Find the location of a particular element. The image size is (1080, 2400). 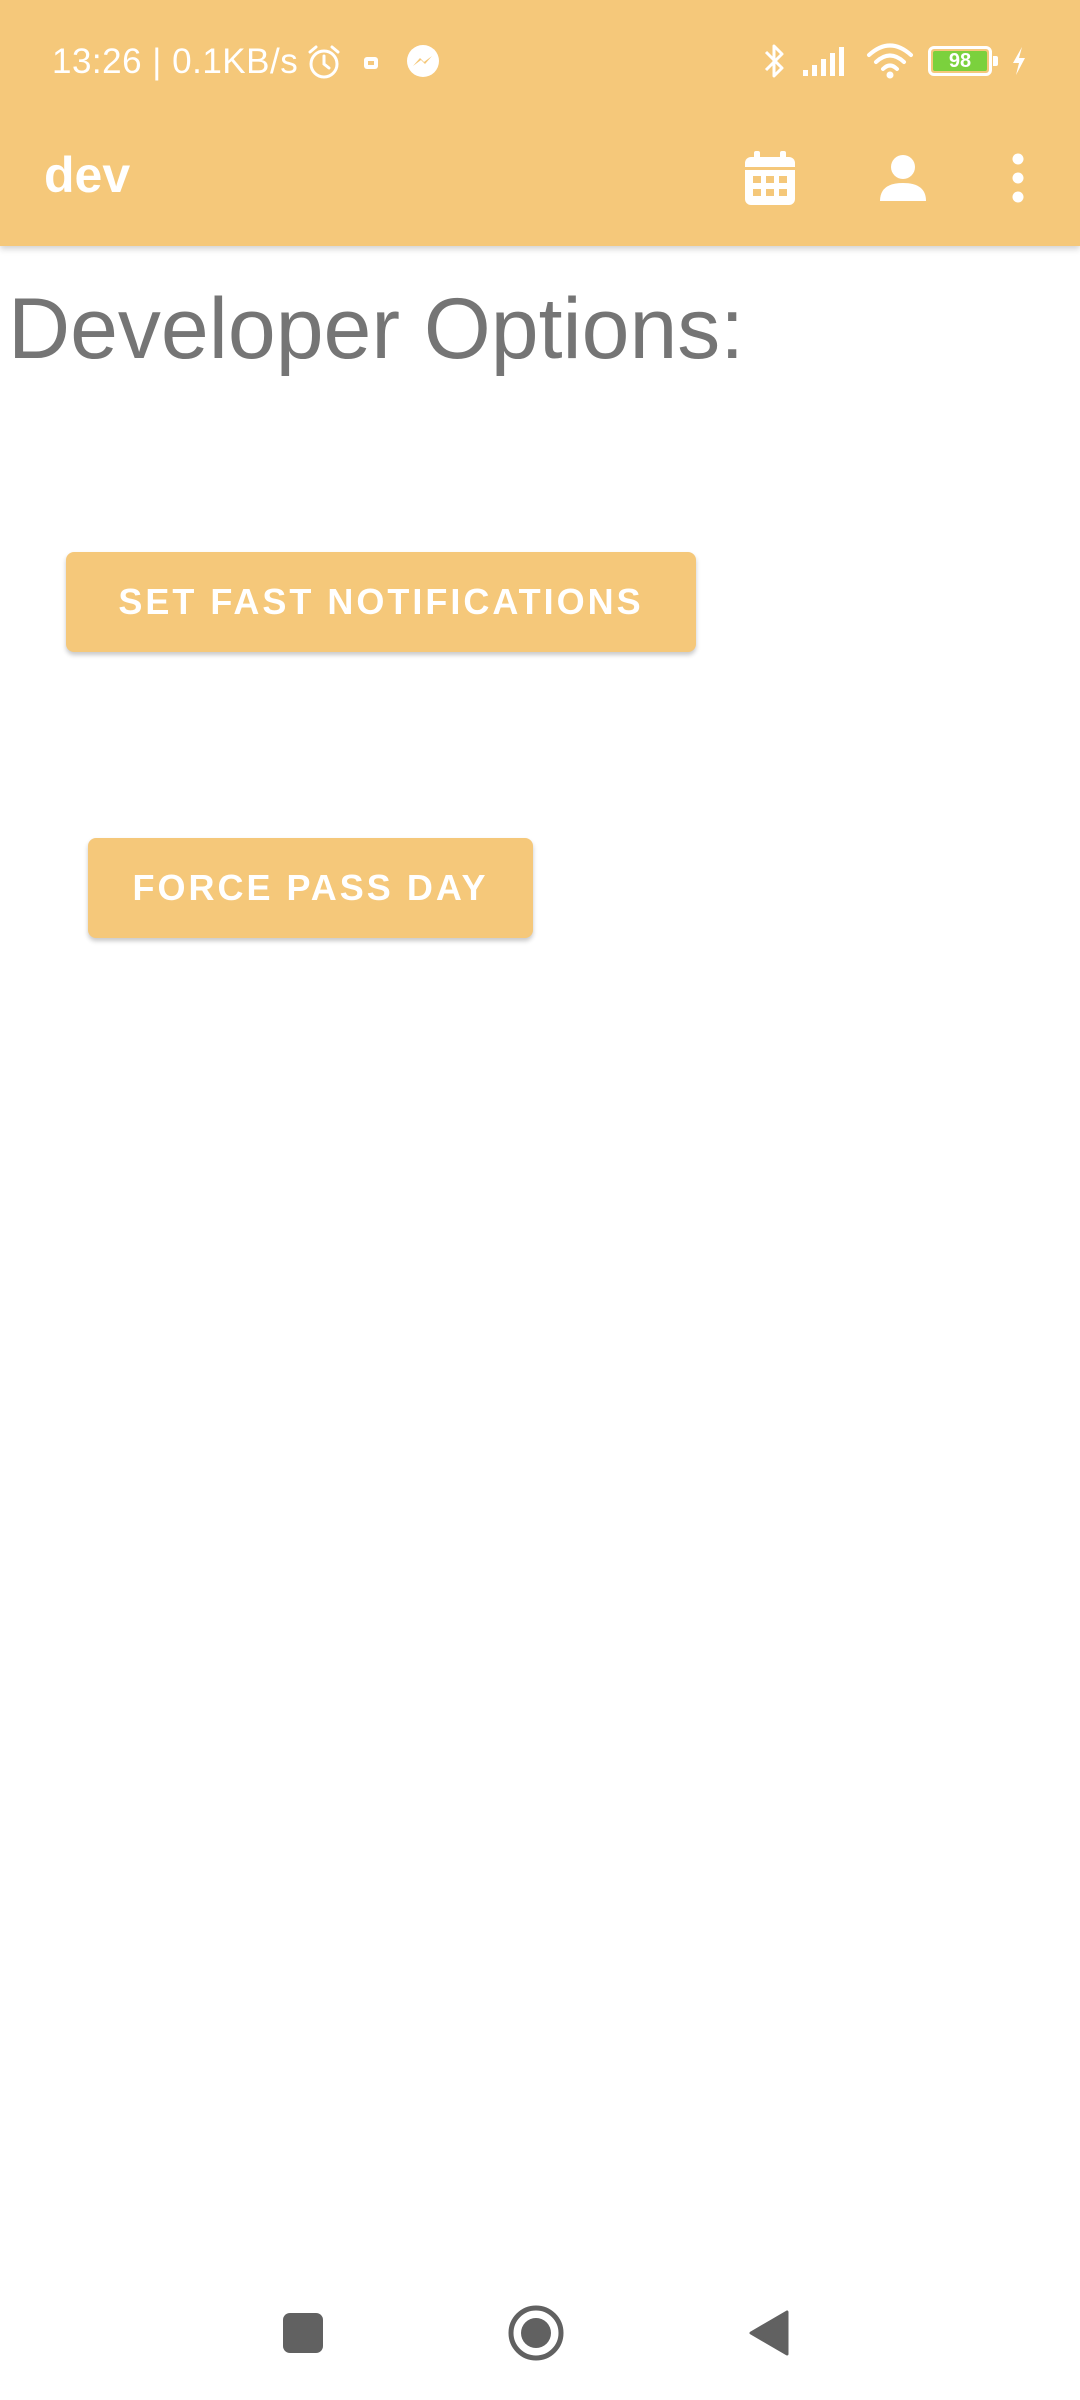

more-options-icon is located at coordinates (1018, 180).